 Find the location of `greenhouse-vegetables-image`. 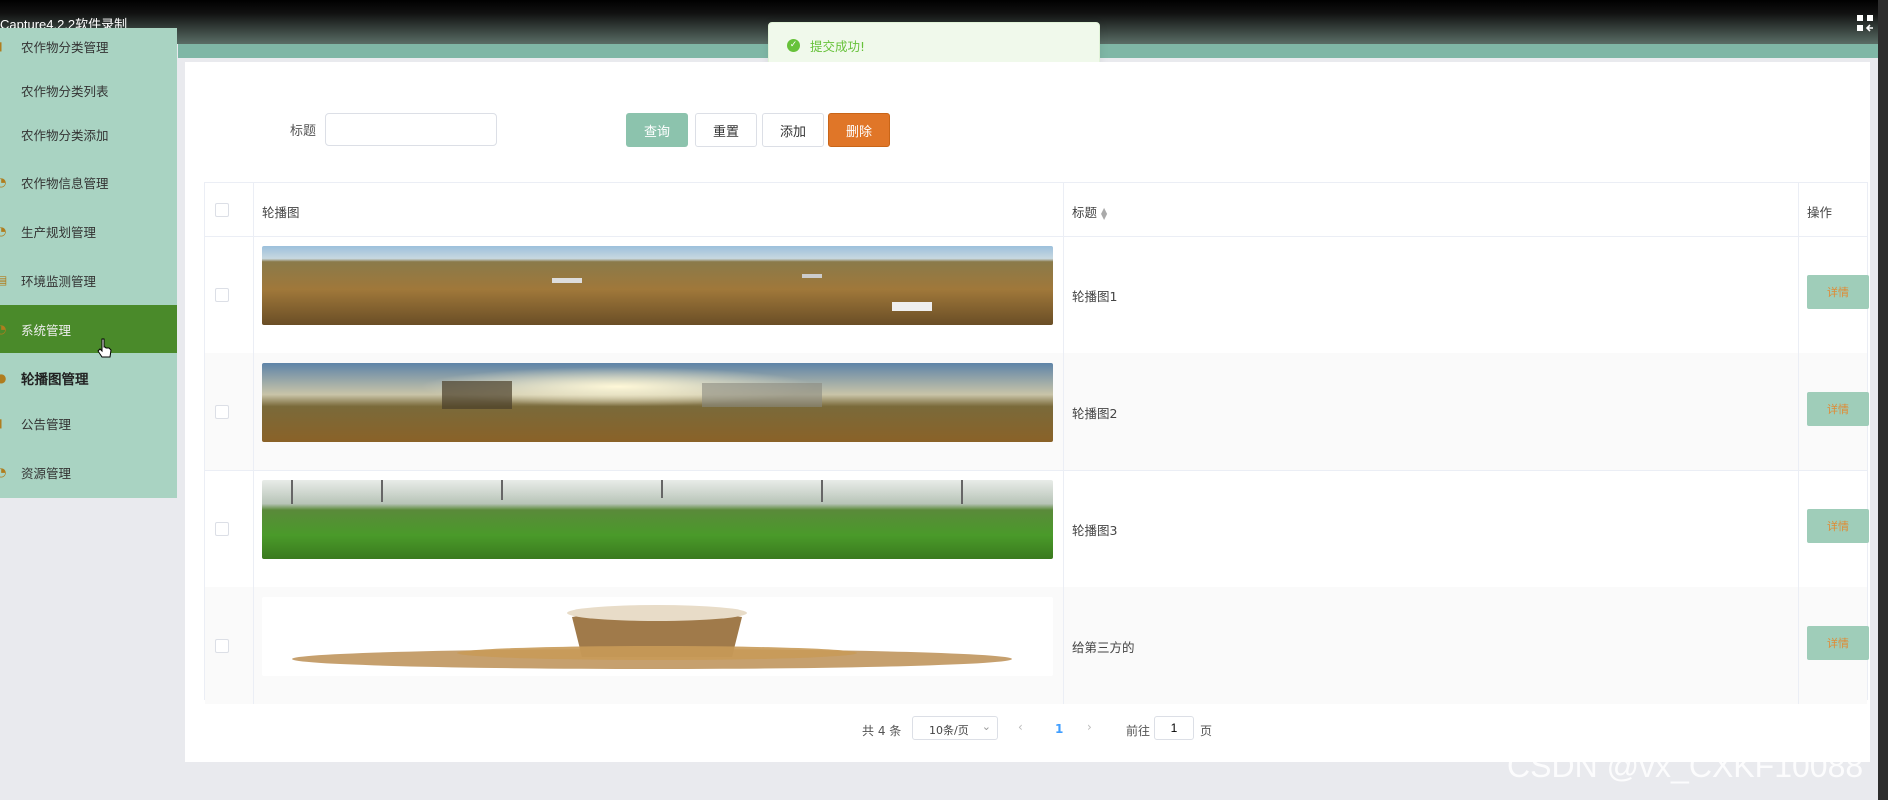

greenhouse-vegetables-image is located at coordinates (657, 519).